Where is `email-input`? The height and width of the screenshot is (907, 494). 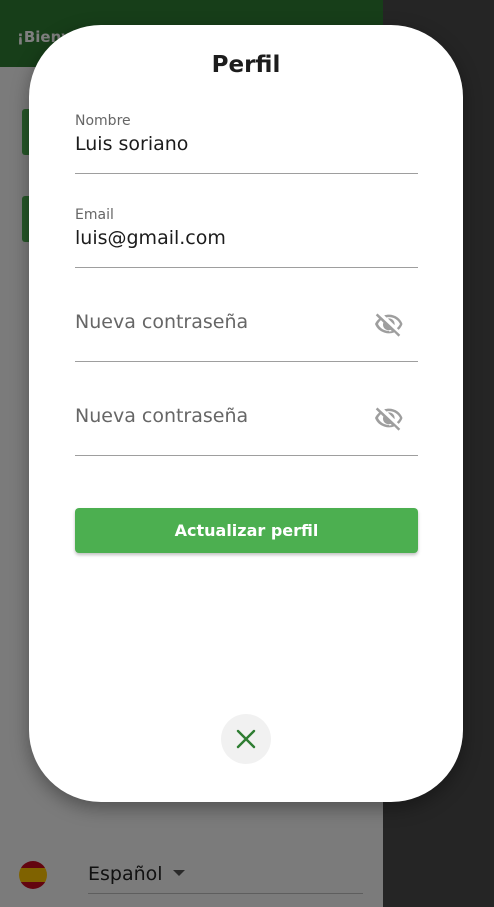
email-input is located at coordinates (225, 238).